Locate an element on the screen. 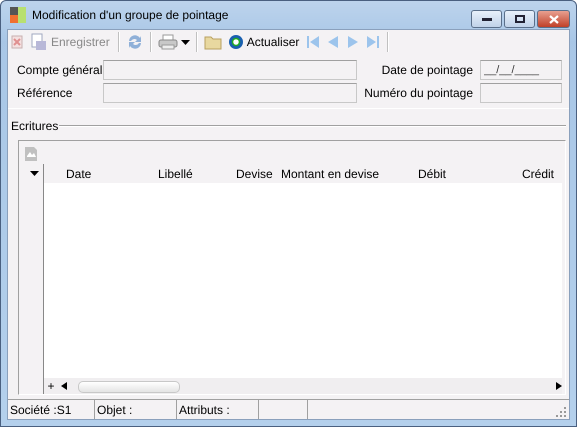 Image resolution: width=577 pixels, height=427 pixels. column-header: Libellé is located at coordinates (175, 173).